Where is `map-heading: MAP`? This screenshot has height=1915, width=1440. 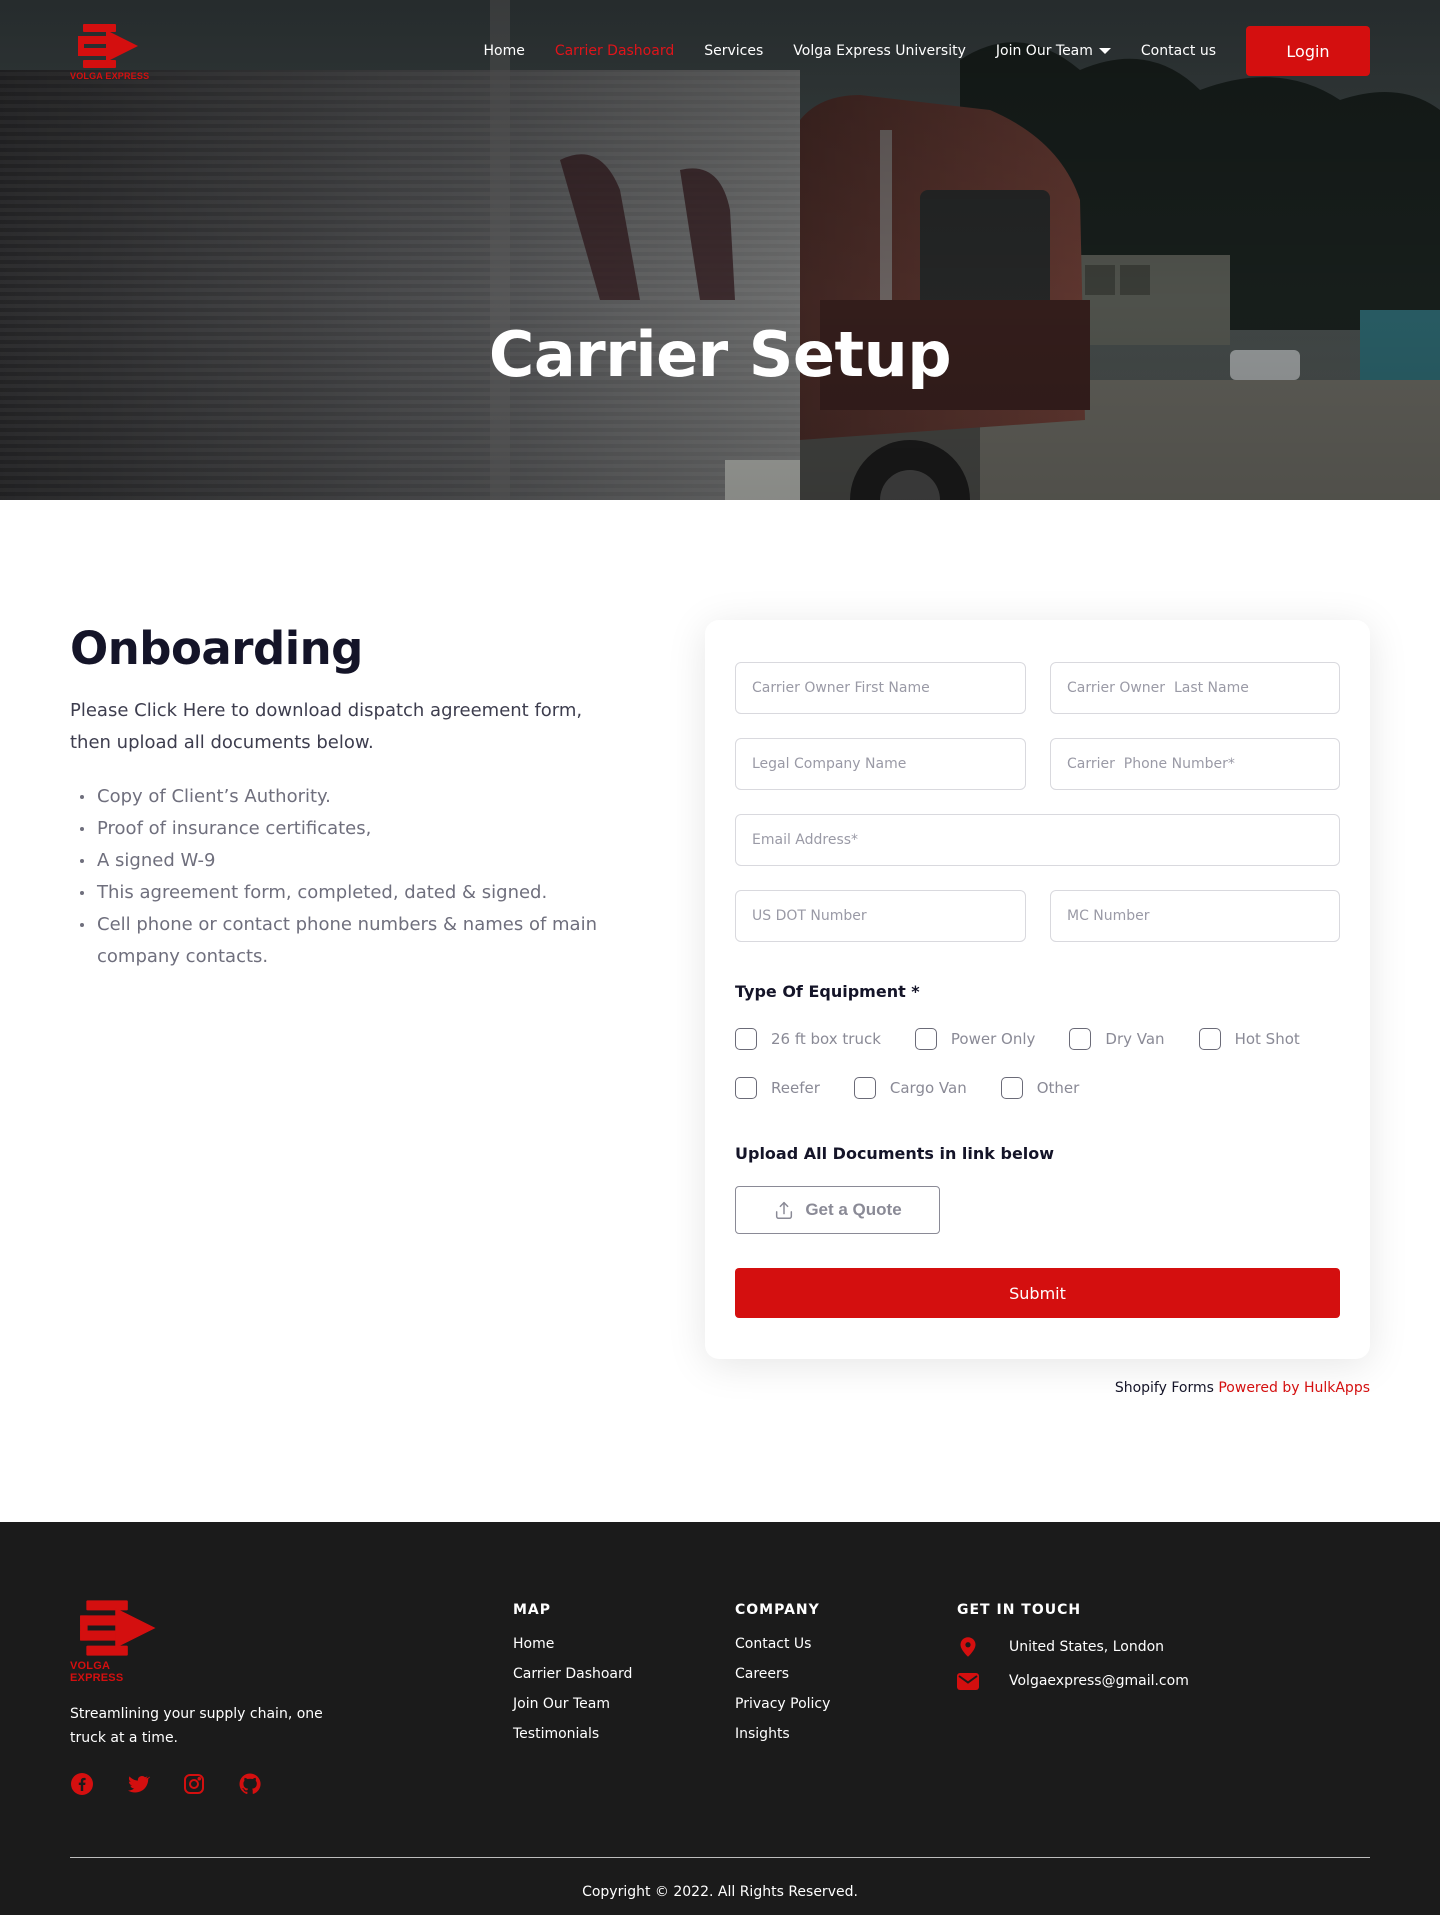 map-heading: MAP is located at coordinates (532, 1610).